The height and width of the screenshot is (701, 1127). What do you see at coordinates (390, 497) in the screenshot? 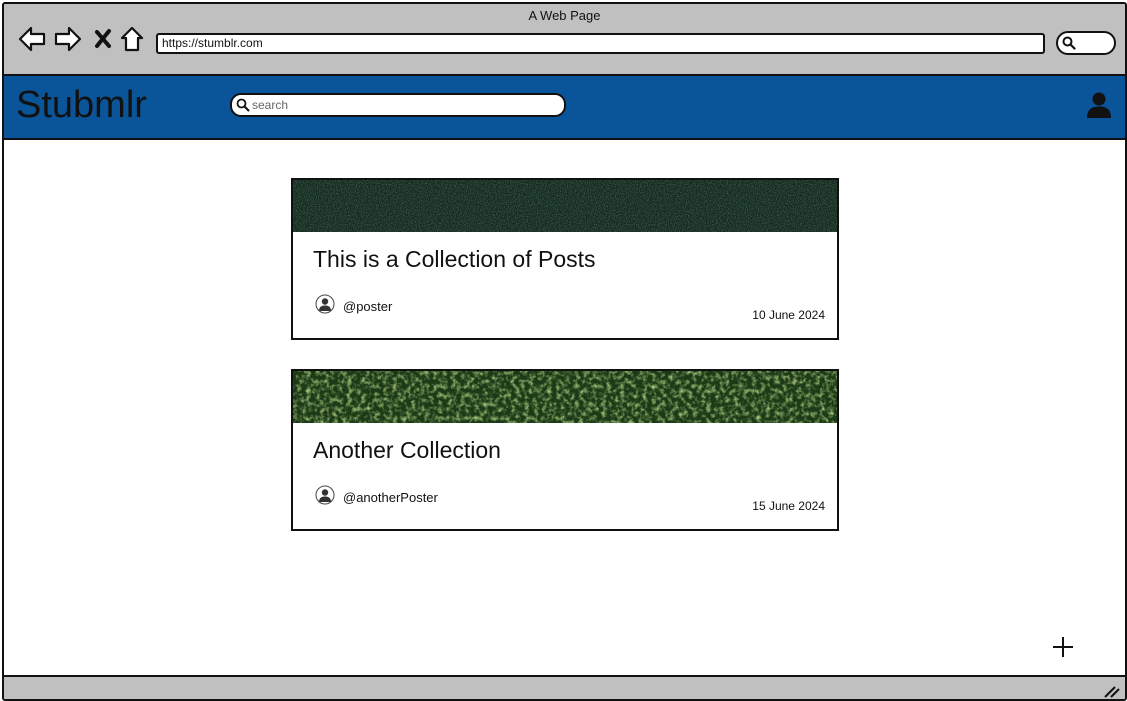
I see `card-author: @anotherPoster` at bounding box center [390, 497].